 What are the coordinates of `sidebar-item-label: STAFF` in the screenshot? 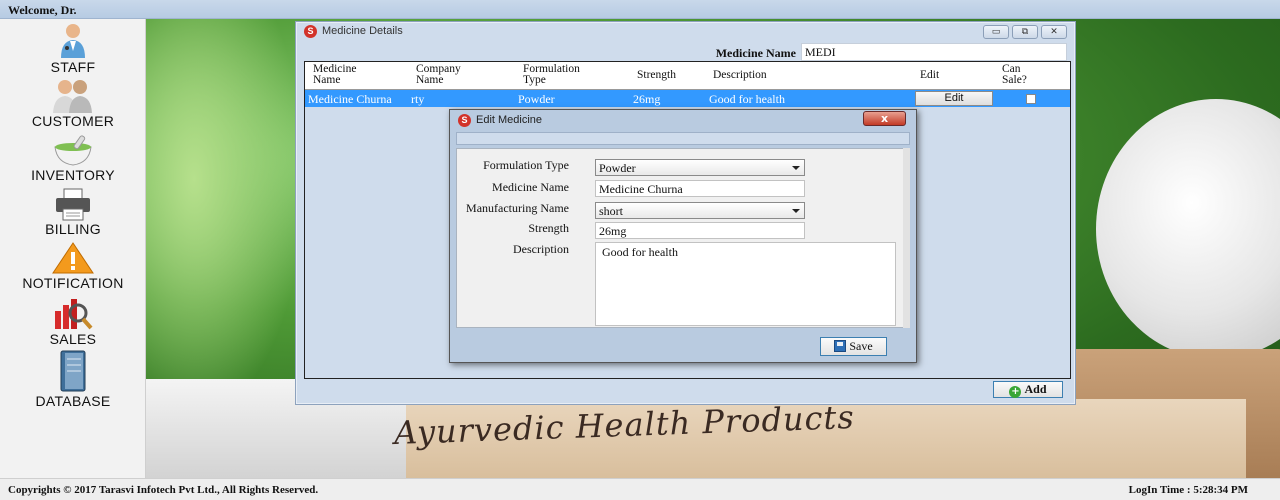 It's located at (73, 67).